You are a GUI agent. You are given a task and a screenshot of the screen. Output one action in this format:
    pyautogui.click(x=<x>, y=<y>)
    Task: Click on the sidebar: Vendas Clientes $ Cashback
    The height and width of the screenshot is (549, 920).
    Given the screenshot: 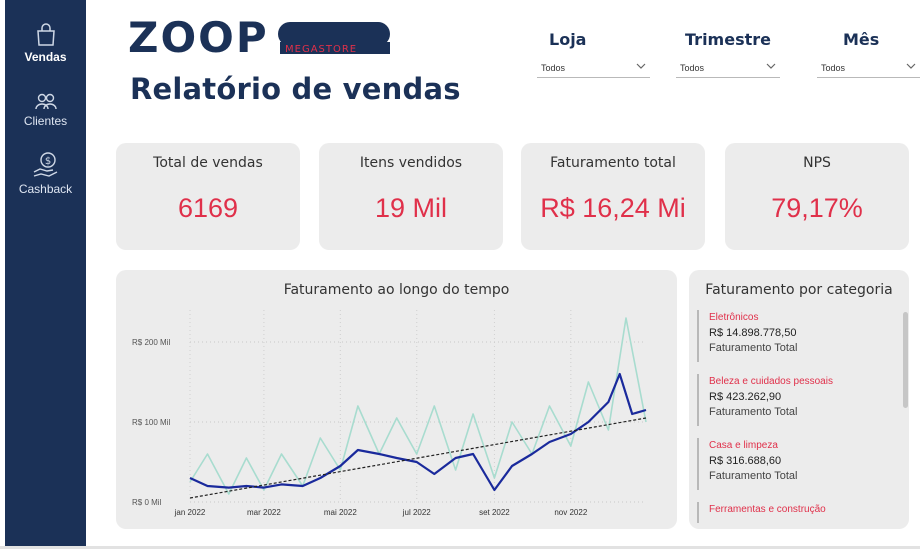 What is the action you would take?
    pyautogui.click(x=45, y=273)
    